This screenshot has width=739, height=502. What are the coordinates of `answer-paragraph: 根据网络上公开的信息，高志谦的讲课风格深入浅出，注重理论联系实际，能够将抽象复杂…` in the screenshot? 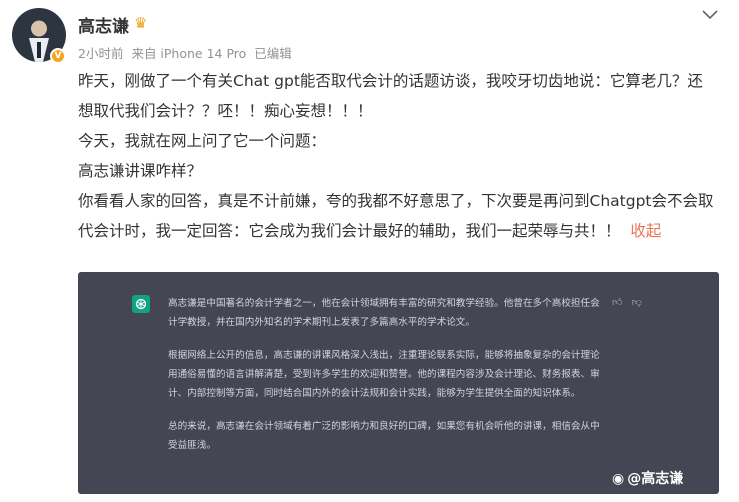 It's located at (384, 374).